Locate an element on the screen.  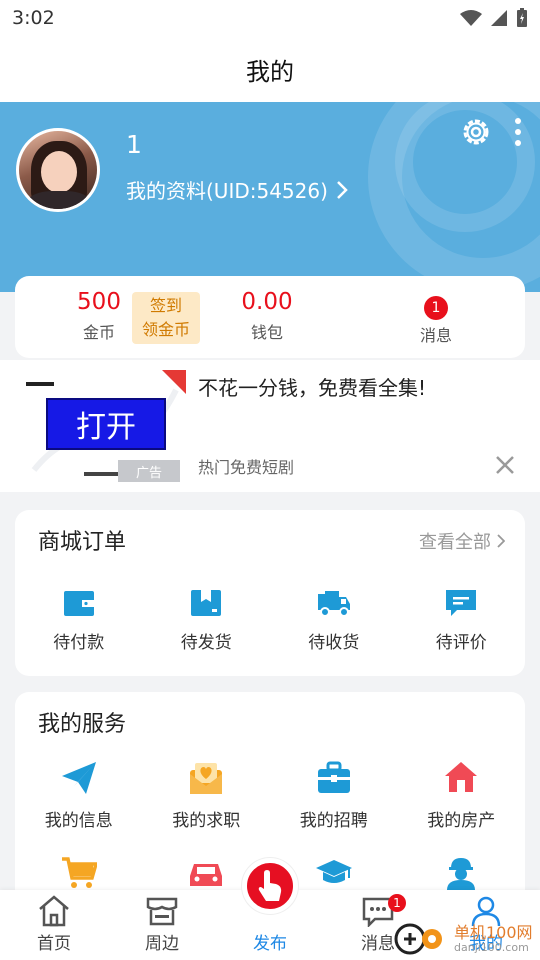
signin-line1: 签到 is located at coordinates (165, 305).